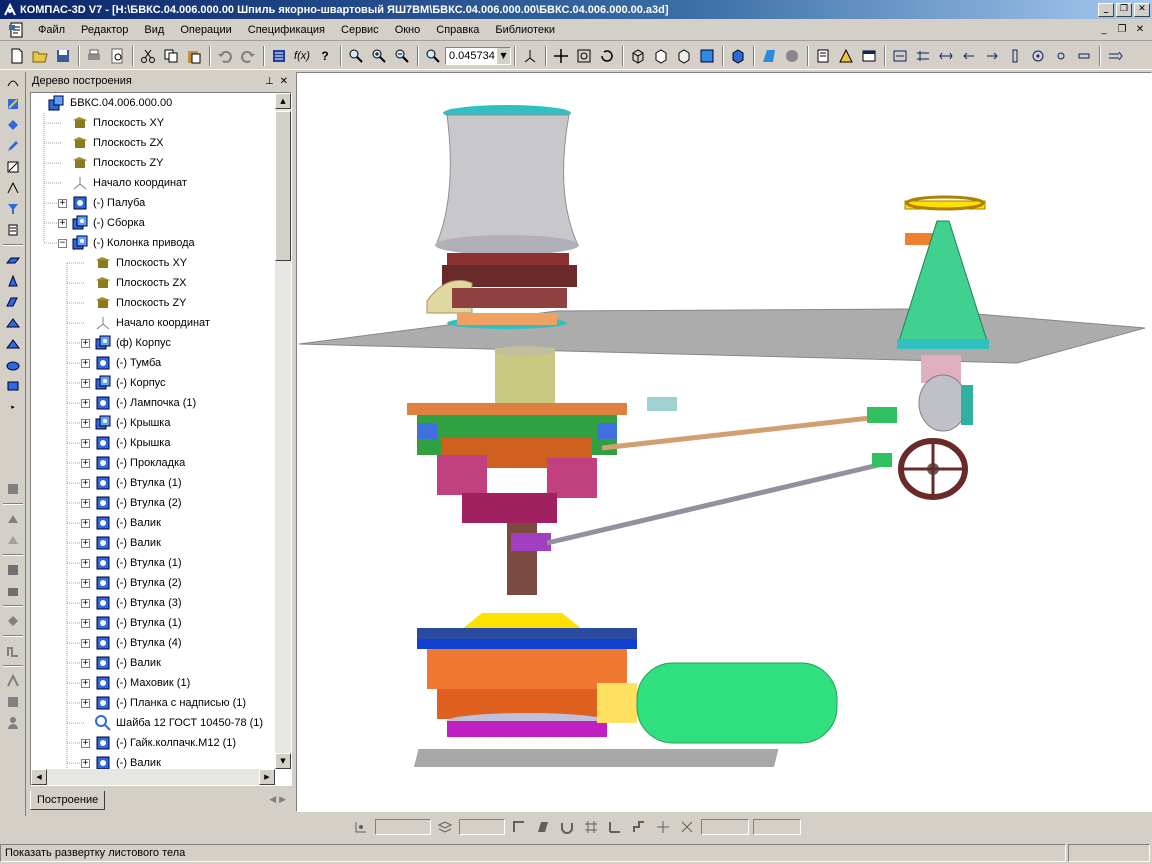  I want to click on tree-item: Плоскость ZY, so click(111, 163).